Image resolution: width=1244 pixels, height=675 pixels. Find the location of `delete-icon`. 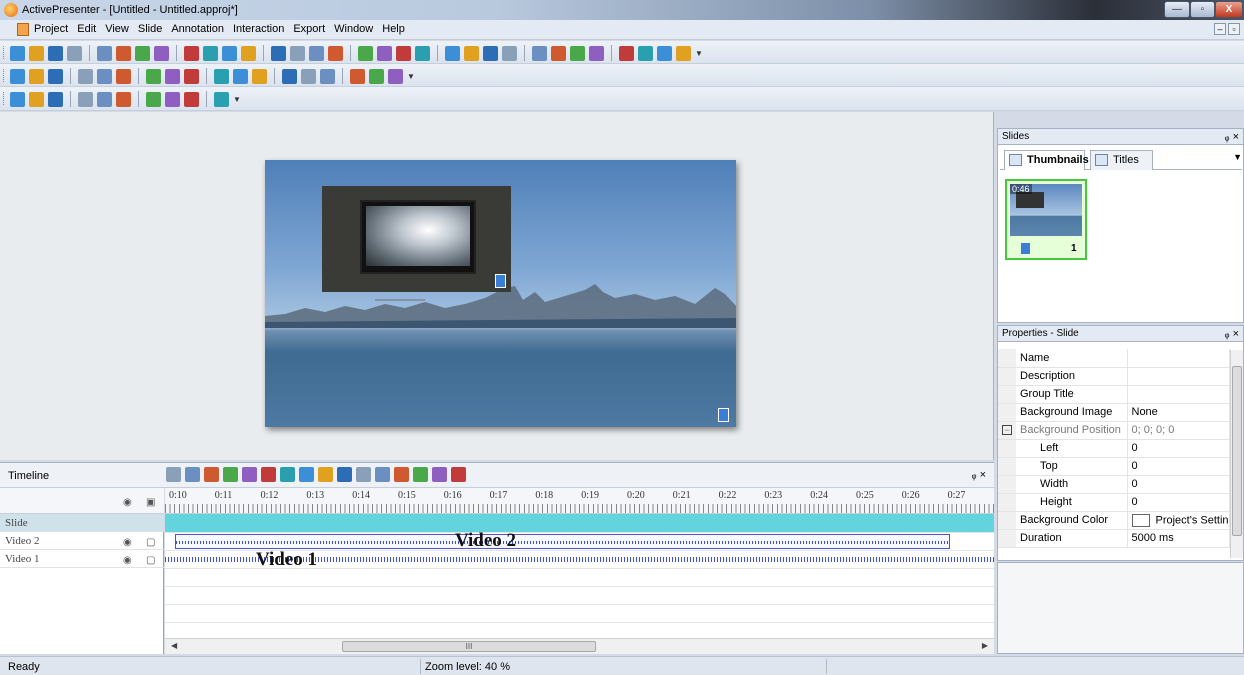

delete-icon is located at coordinates (142, 53).